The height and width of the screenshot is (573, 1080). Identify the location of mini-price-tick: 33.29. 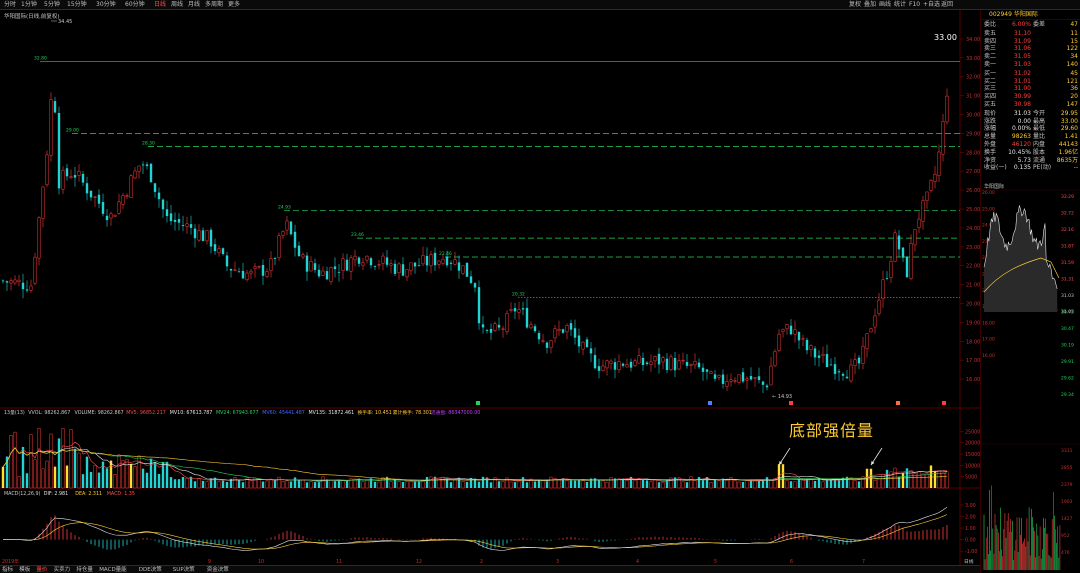
(1067, 197).